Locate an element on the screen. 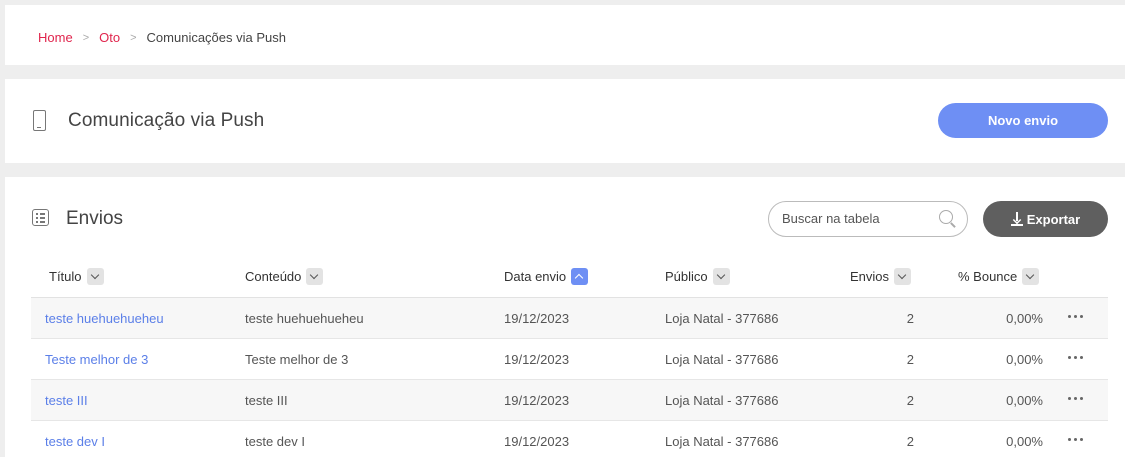 The height and width of the screenshot is (457, 1125). column-header-data-envio: Data envio is located at coordinates (546, 276).